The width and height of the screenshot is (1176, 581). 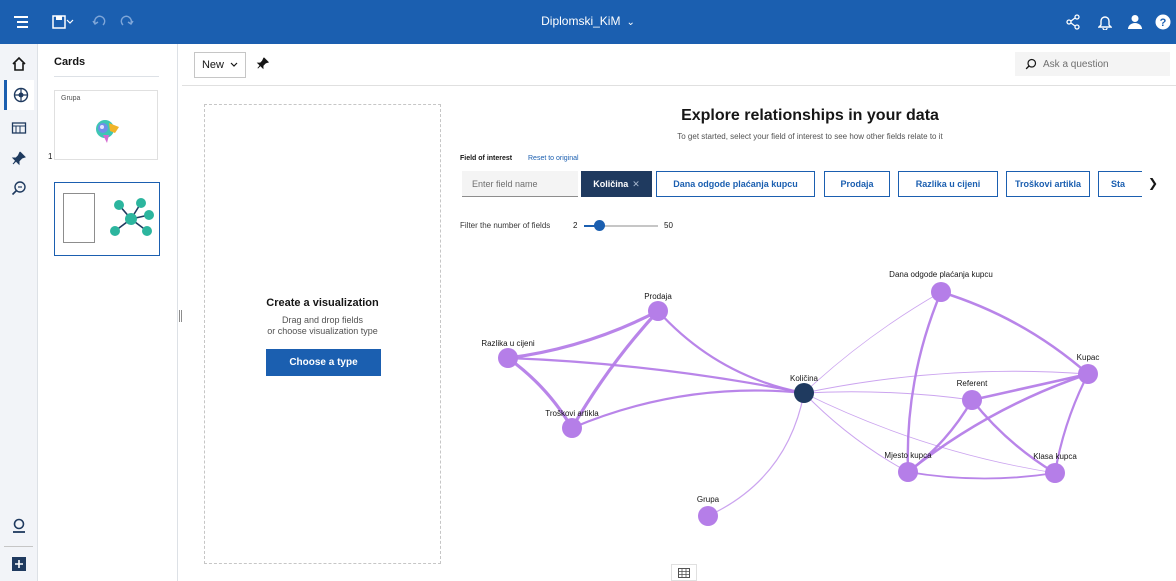 I want to click on top-bar: Diplomski_KiM ⌄ ?, so click(x=588, y=22).